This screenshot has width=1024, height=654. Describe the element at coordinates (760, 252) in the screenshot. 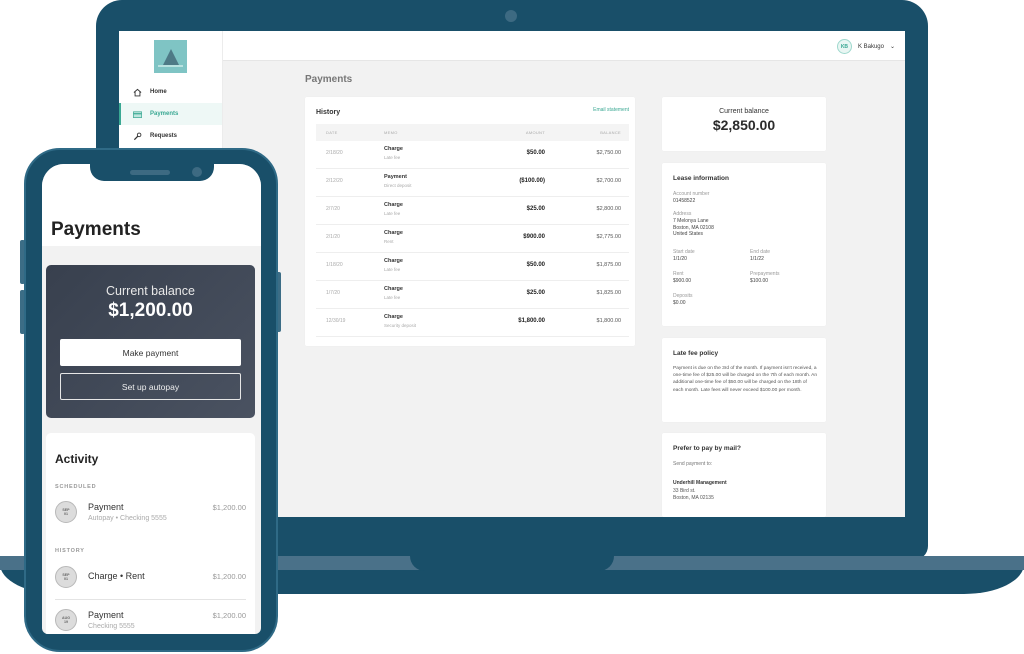

I see `field-label: End date` at that location.